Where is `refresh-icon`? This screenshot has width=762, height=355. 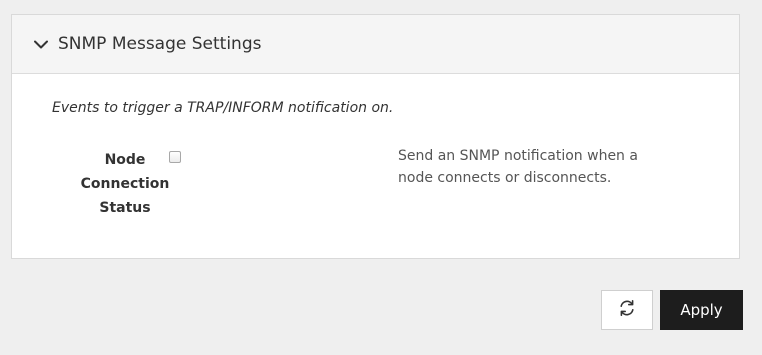 refresh-icon is located at coordinates (627, 310).